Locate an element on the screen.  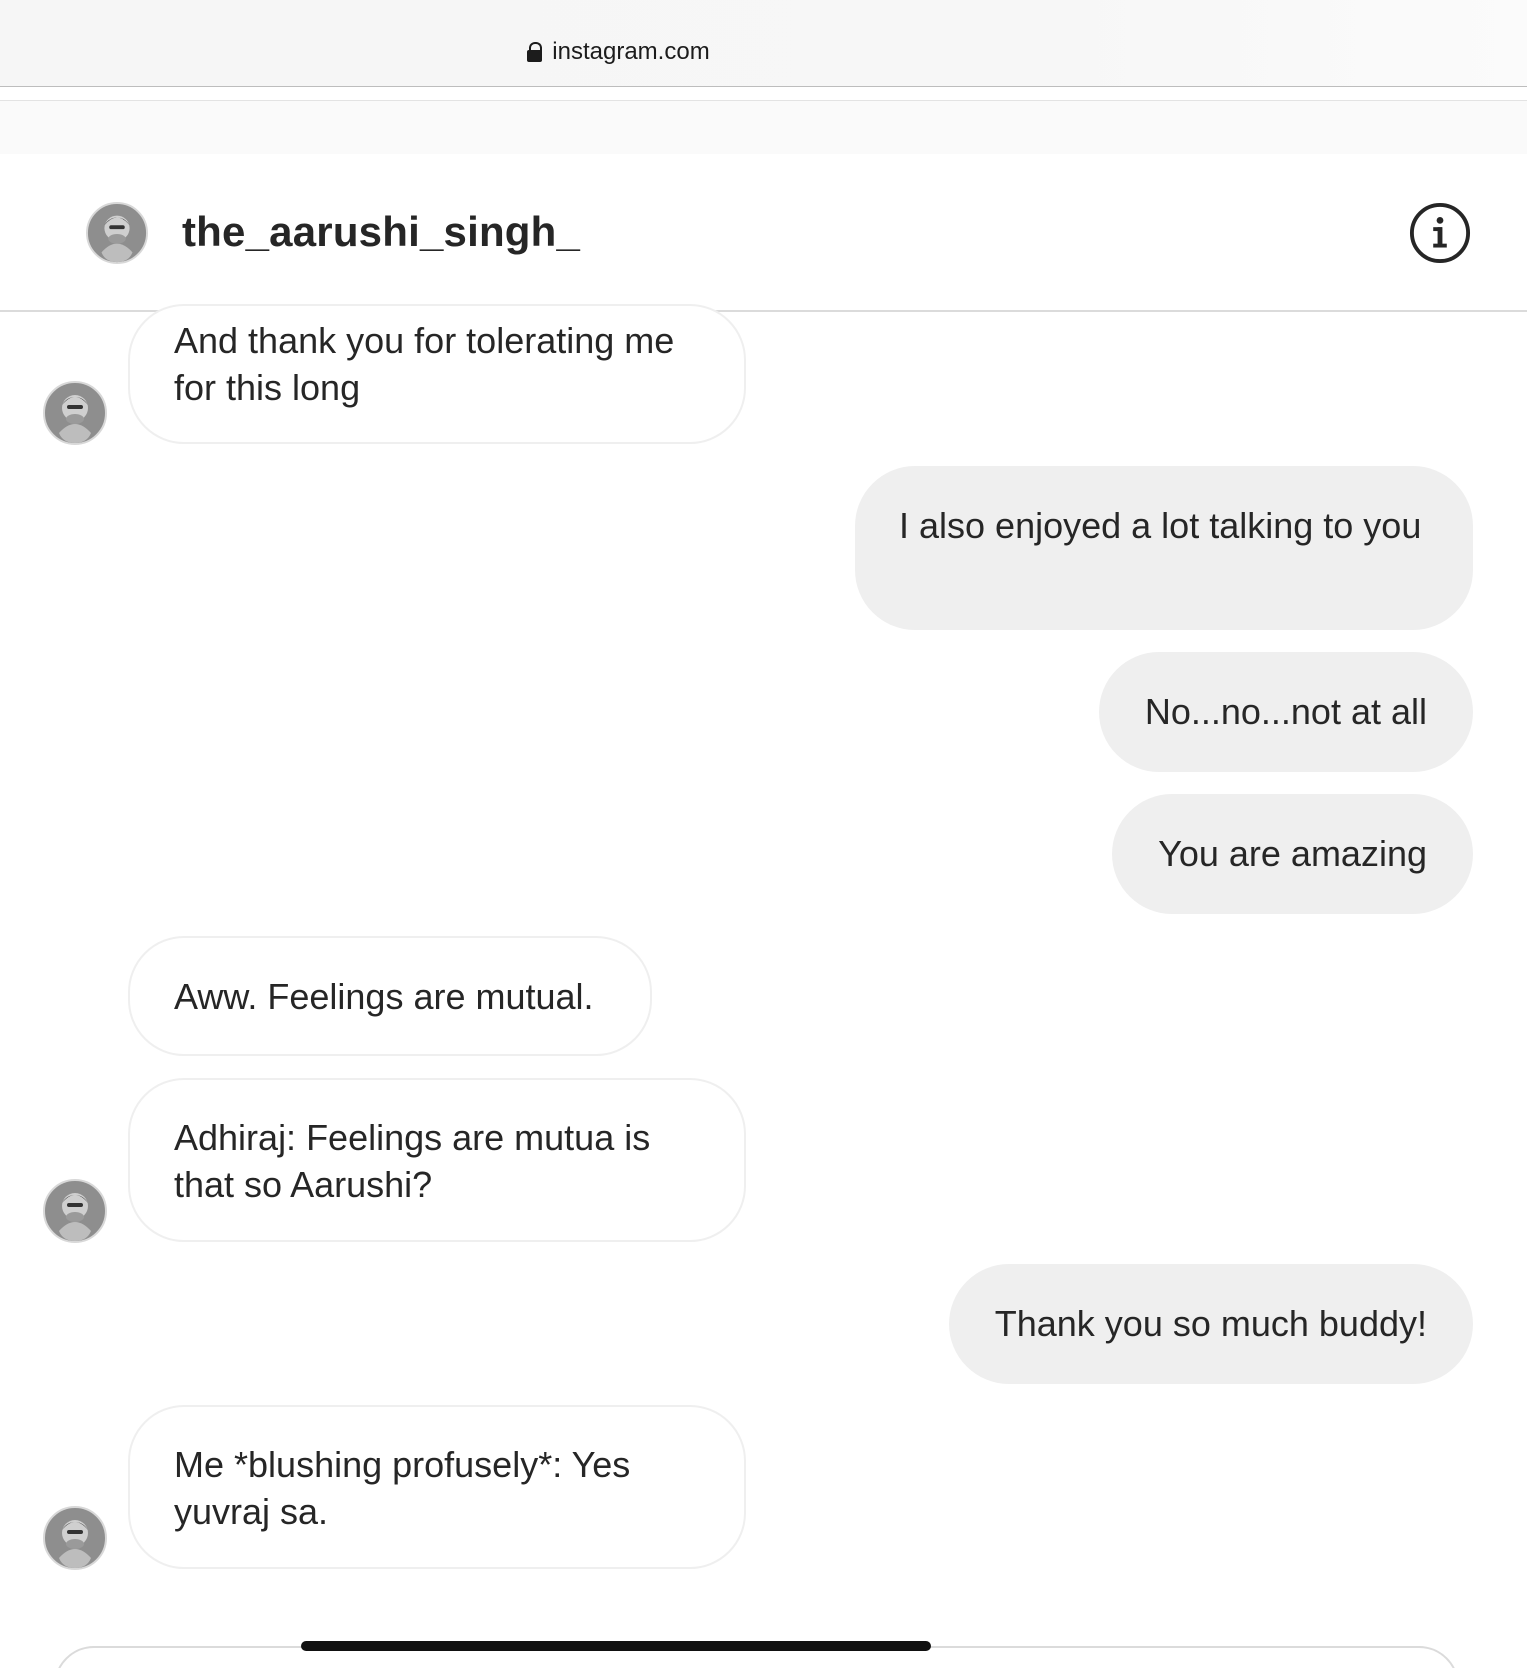
message-bubble-outgoing: You are amazing is located at coordinates (1292, 854).